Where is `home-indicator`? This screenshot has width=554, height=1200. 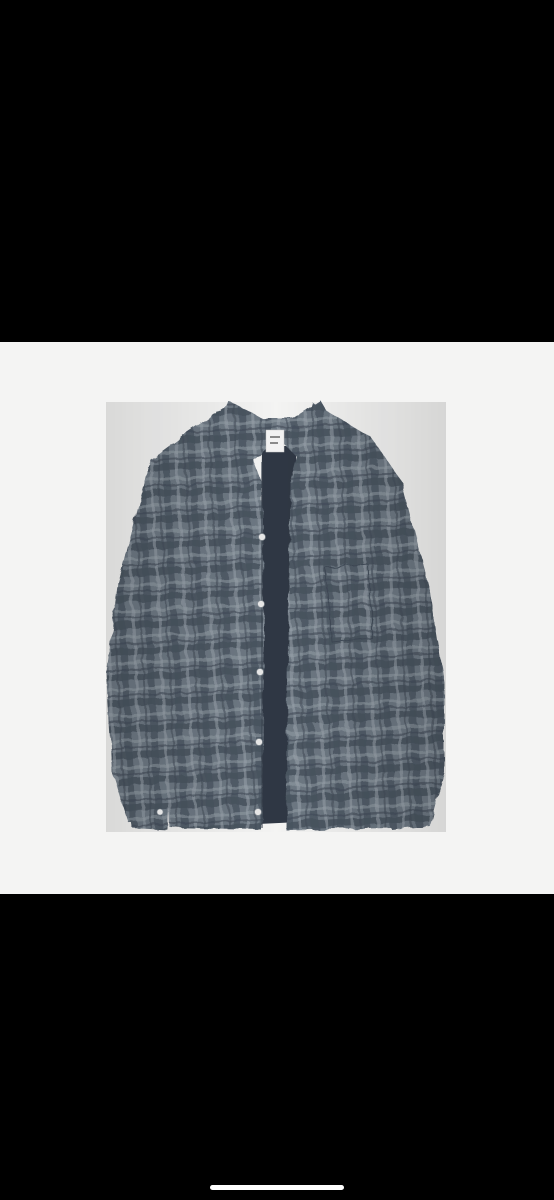 home-indicator is located at coordinates (277, 1187).